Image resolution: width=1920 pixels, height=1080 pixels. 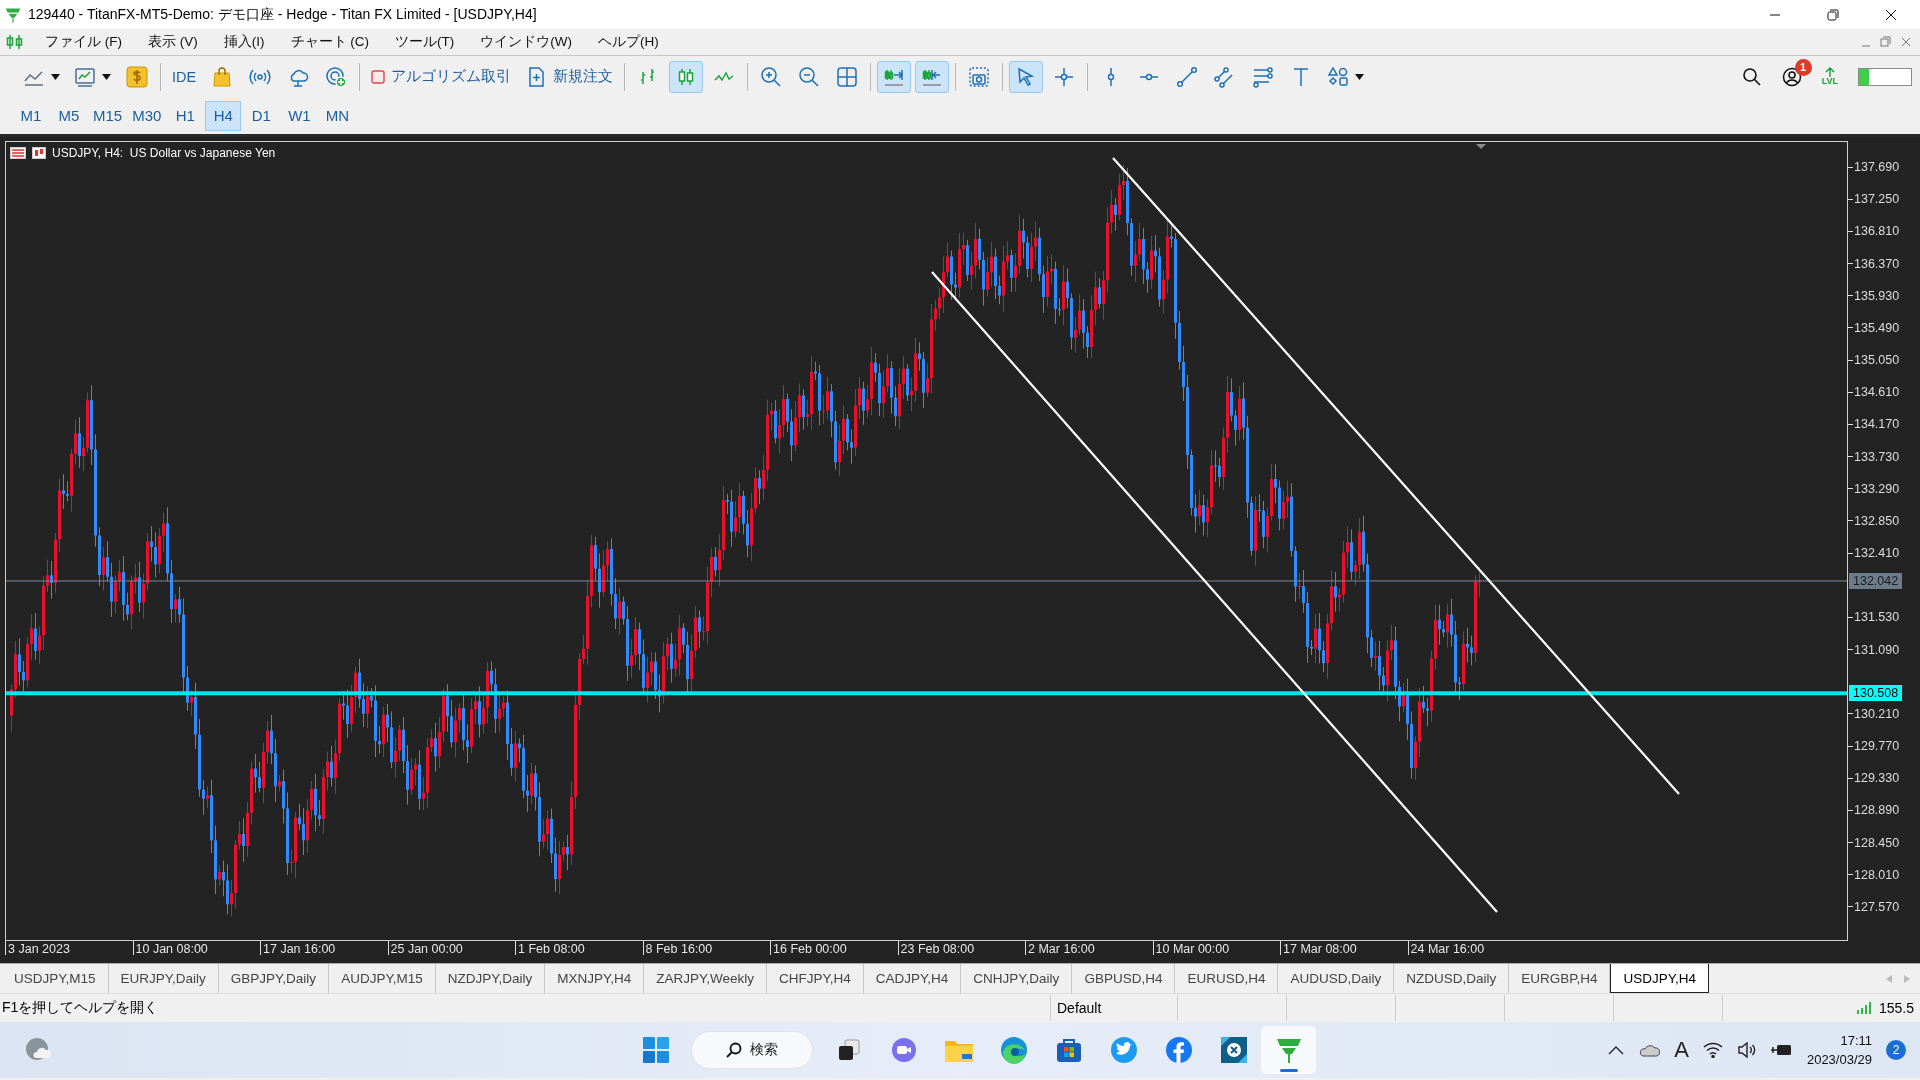 What do you see at coordinates (274, 978) in the screenshot?
I see `chart-tab: GBPJPY,Daily` at bounding box center [274, 978].